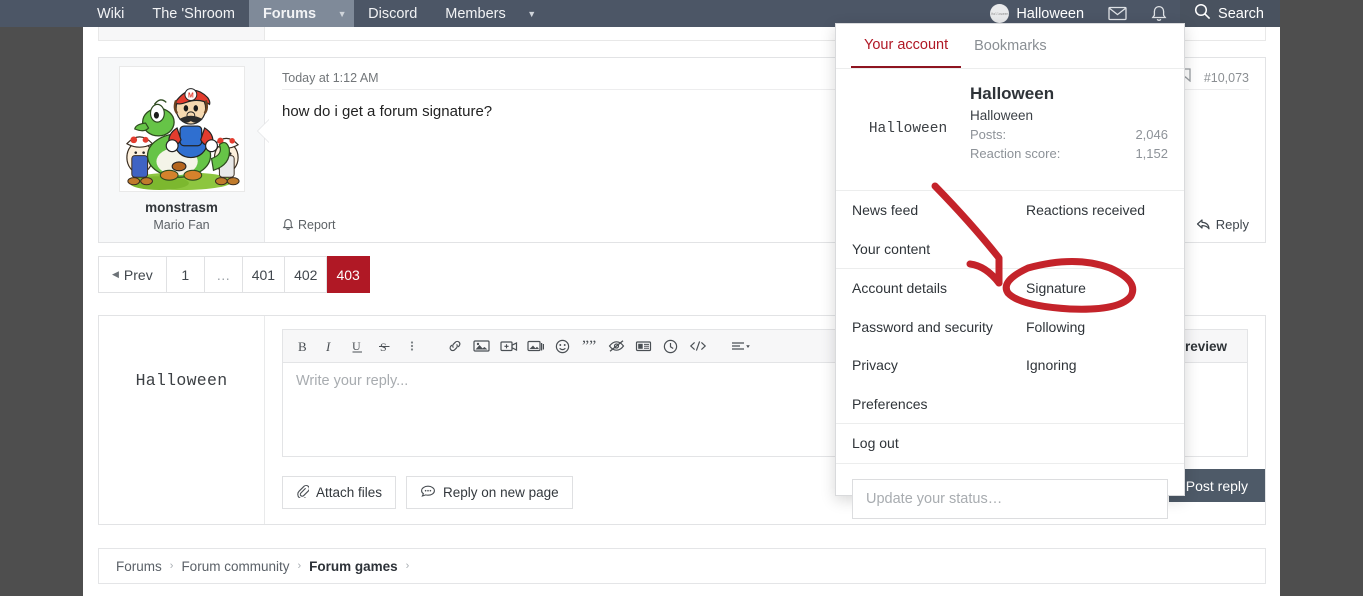 This screenshot has height=596, width=1363. What do you see at coordinates (740, 346) in the screenshot?
I see `align-icon` at bounding box center [740, 346].